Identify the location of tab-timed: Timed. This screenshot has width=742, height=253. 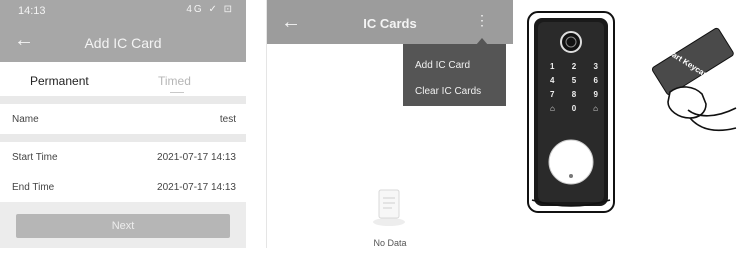
(174, 81).